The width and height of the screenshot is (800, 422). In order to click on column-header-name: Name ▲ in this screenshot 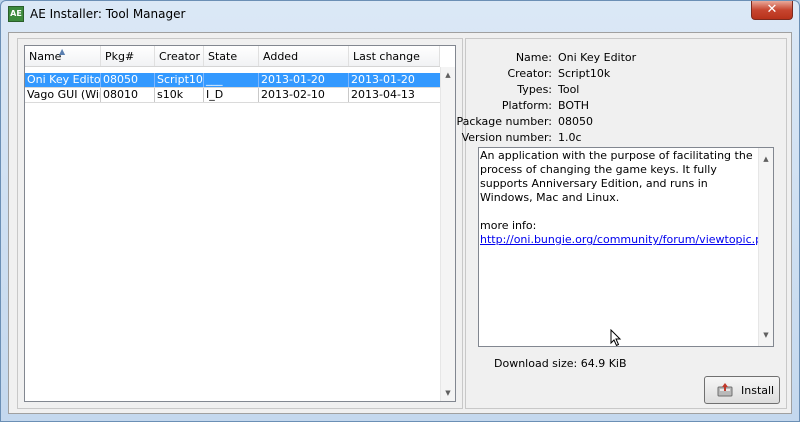, I will do `click(63, 56)`.